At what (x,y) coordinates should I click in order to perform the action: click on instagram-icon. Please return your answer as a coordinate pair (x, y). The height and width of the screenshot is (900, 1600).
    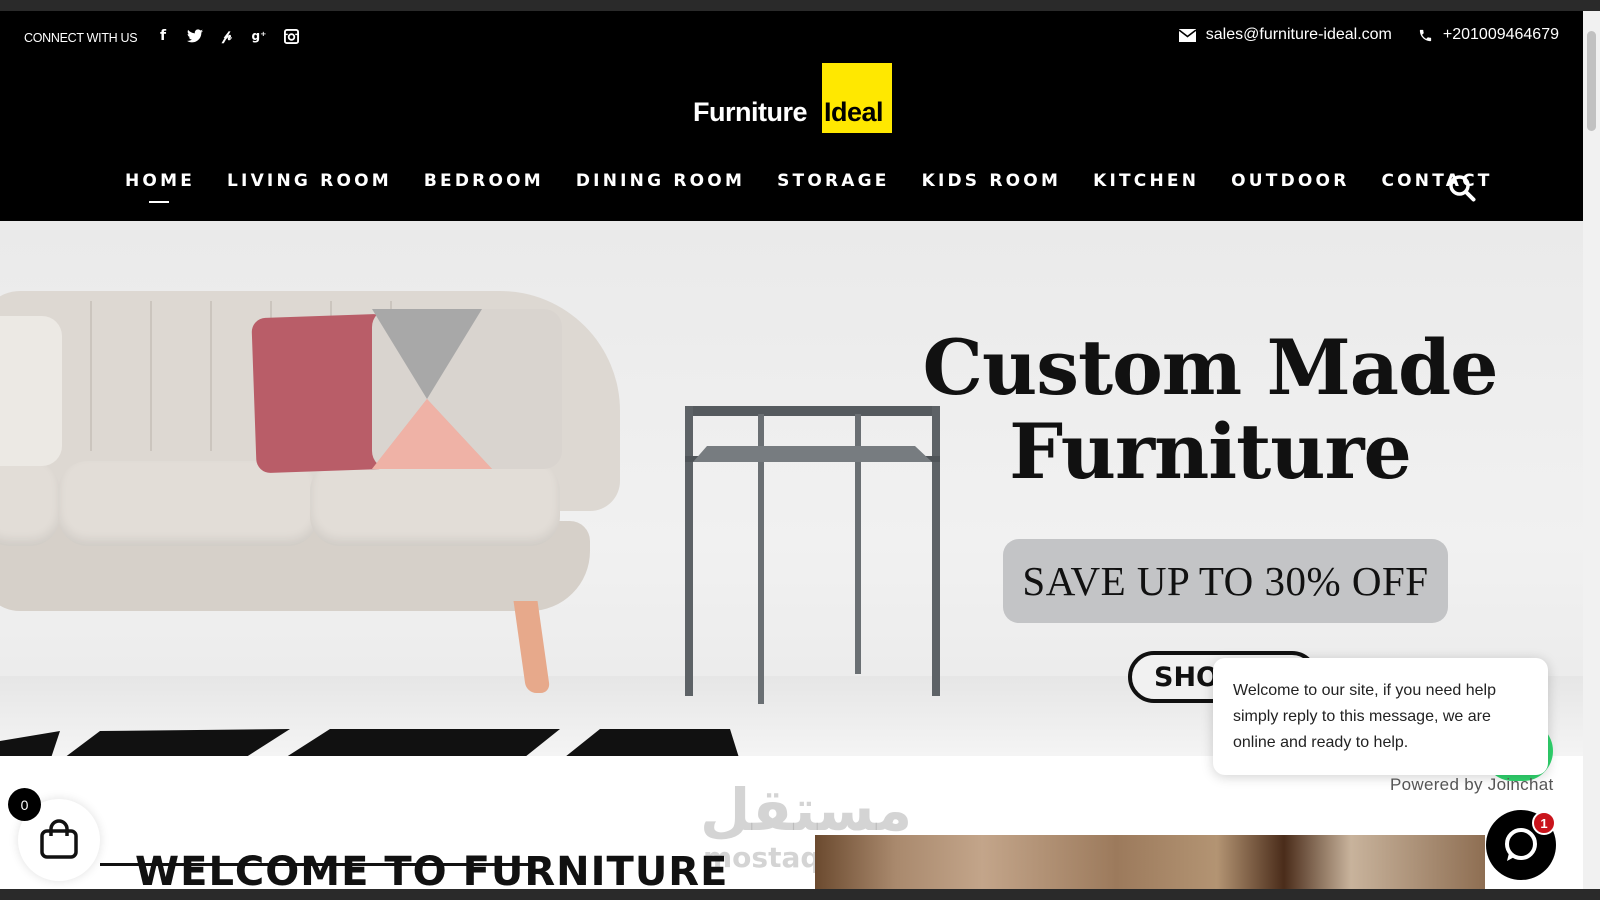
    Looking at the image, I should click on (291, 36).